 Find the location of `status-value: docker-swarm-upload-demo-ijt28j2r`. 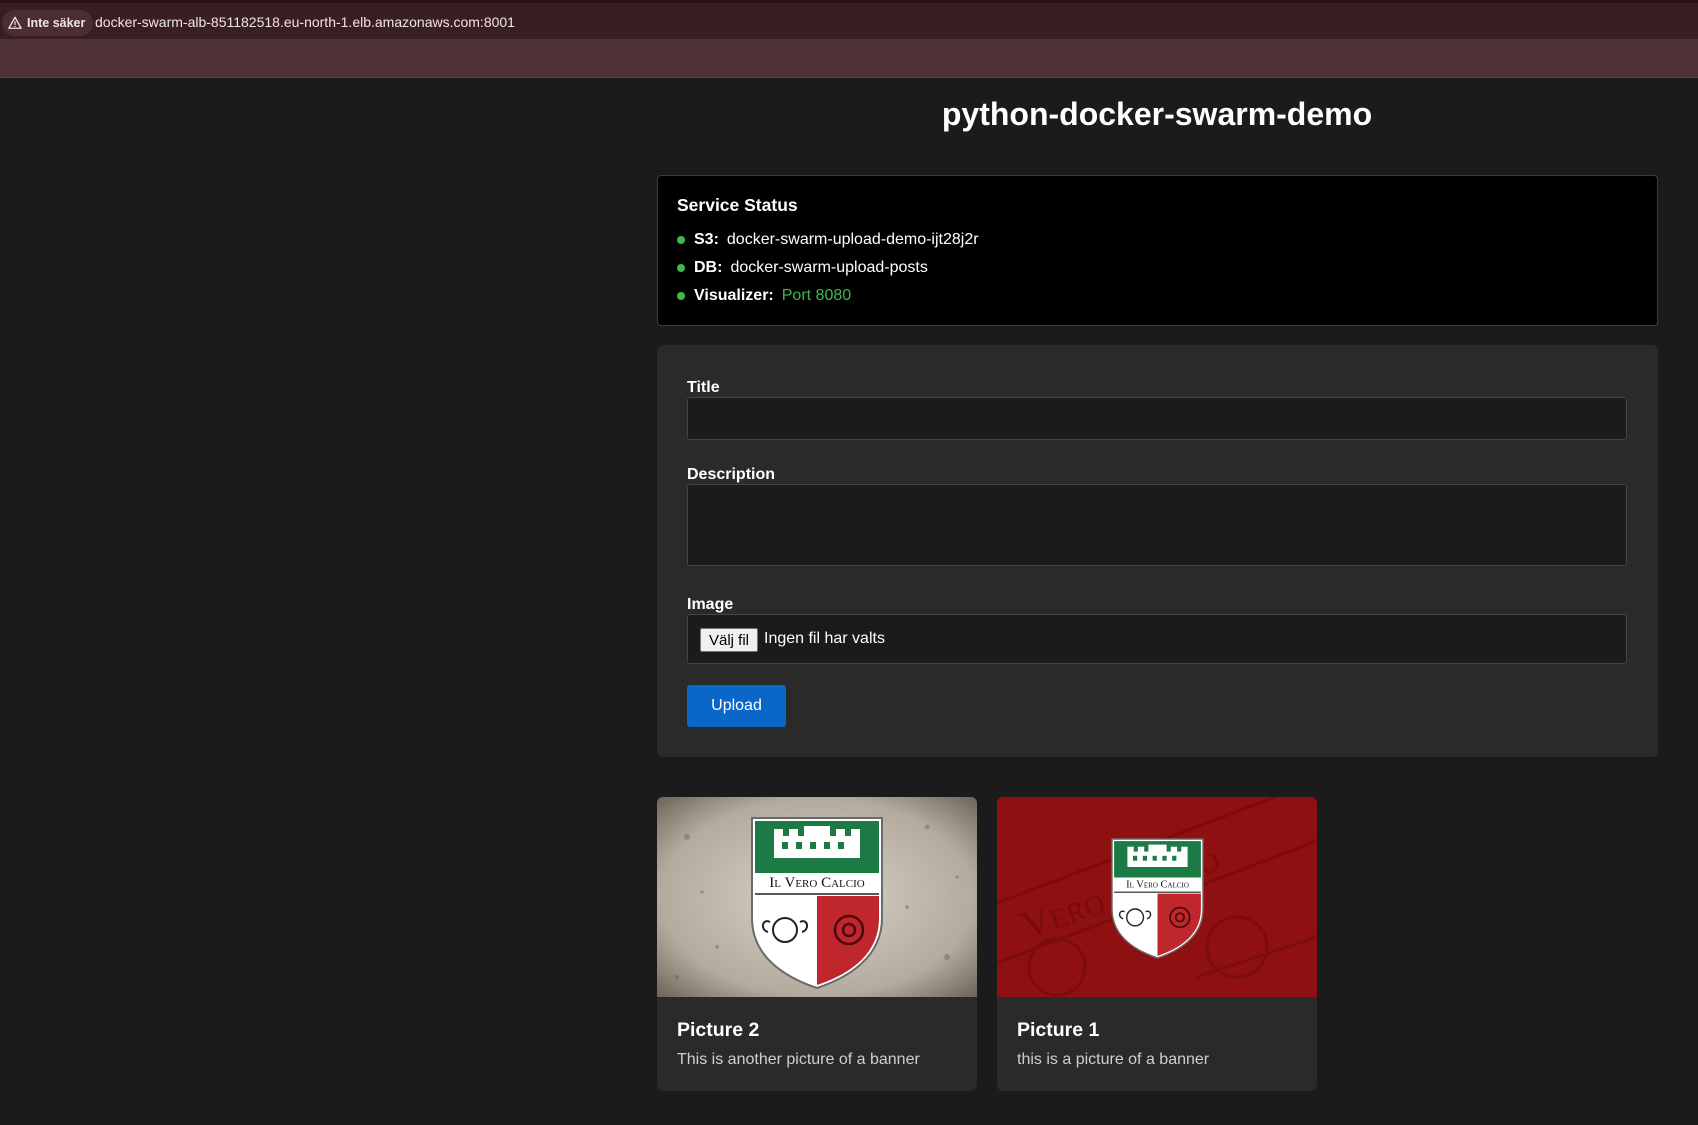

status-value: docker-swarm-upload-demo-ijt28j2r is located at coordinates (852, 239).